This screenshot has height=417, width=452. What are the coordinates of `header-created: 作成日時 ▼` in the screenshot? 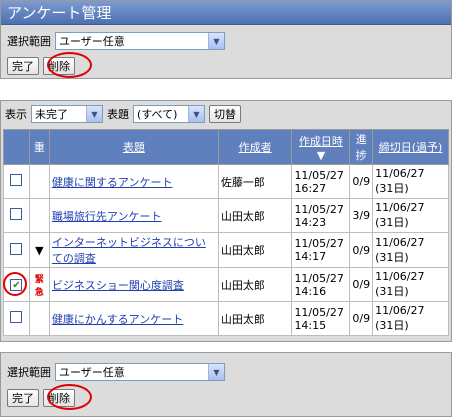 It's located at (321, 147).